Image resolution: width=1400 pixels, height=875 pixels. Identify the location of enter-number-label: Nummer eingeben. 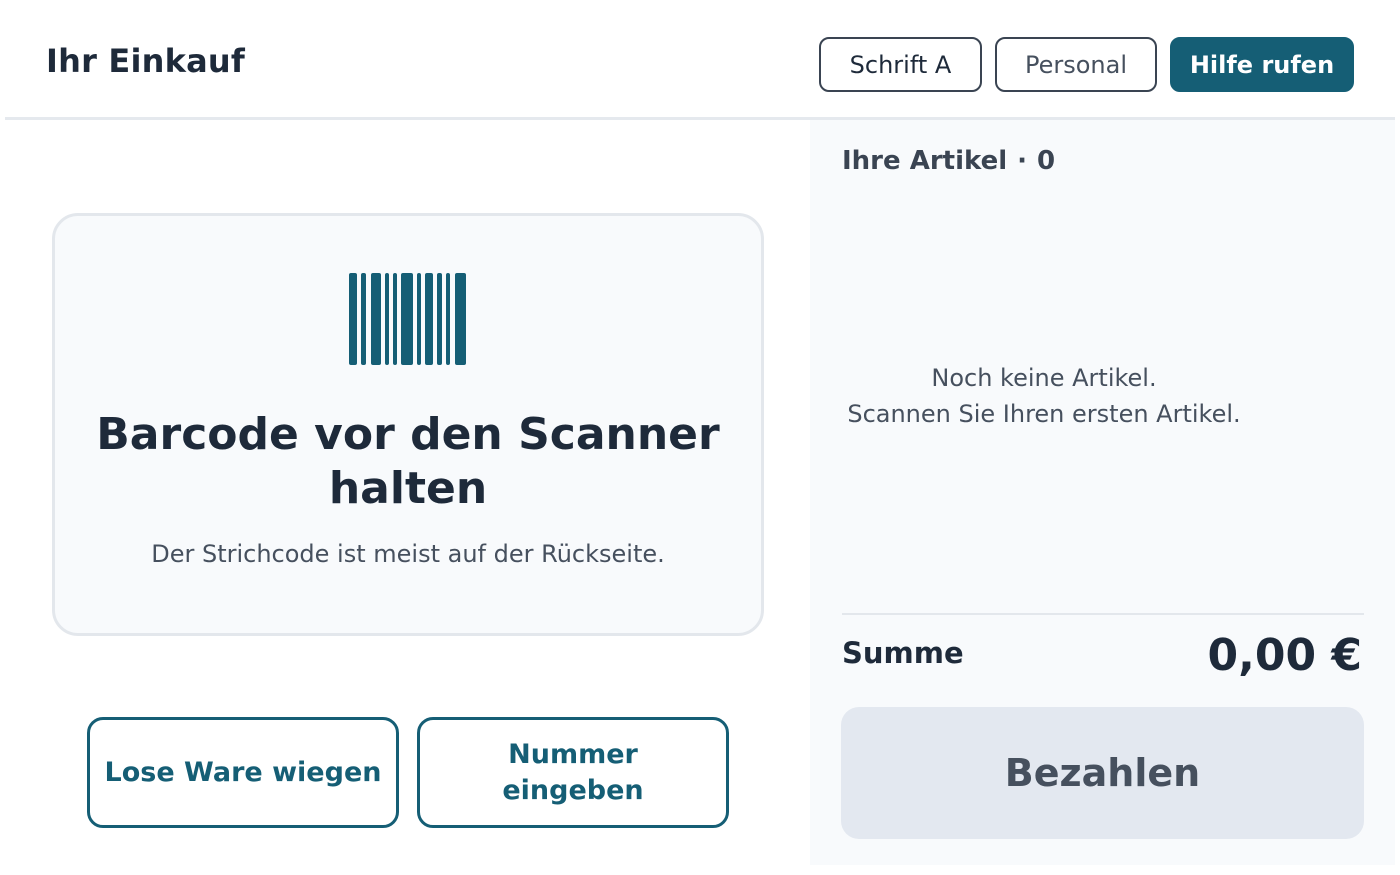
(572, 773).